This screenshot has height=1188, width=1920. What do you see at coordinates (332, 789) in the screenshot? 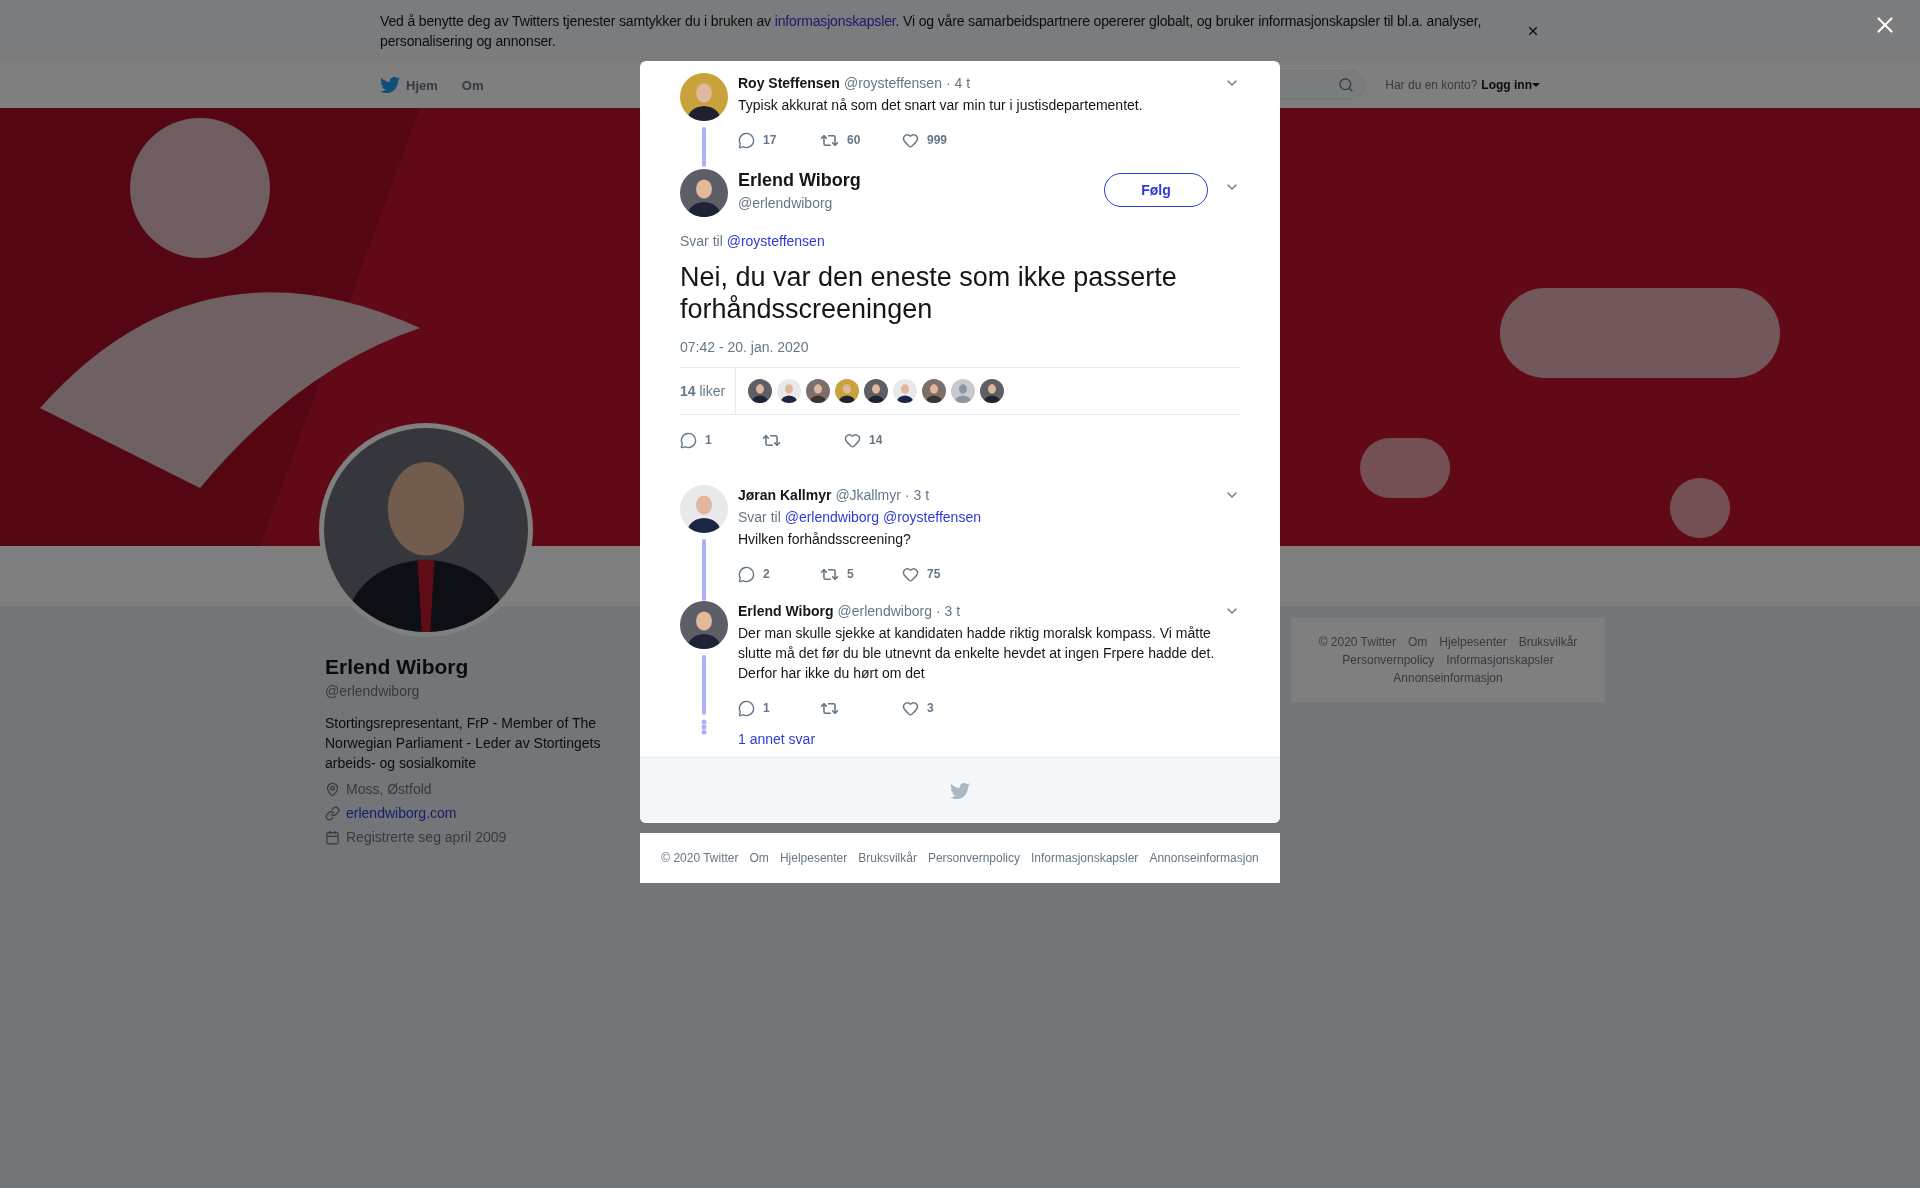
I see `location-icon` at bounding box center [332, 789].